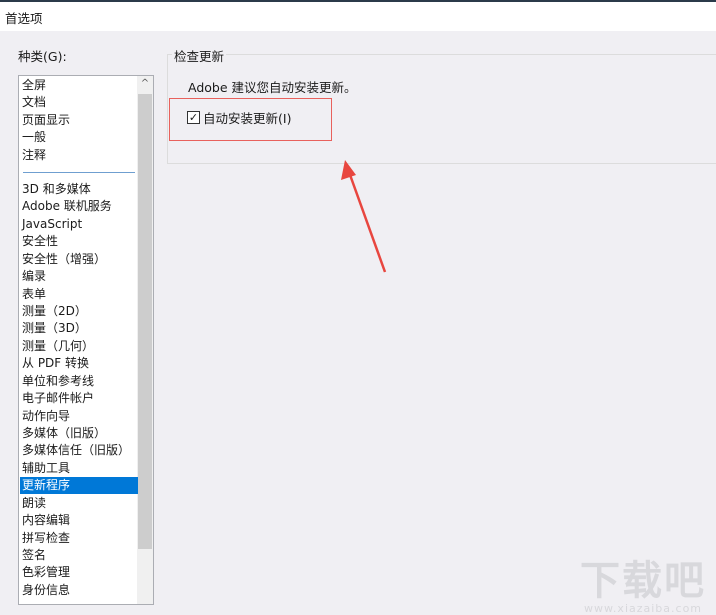  Describe the element at coordinates (364, 216) in the screenshot. I see `annotation-arrow-icon` at that location.